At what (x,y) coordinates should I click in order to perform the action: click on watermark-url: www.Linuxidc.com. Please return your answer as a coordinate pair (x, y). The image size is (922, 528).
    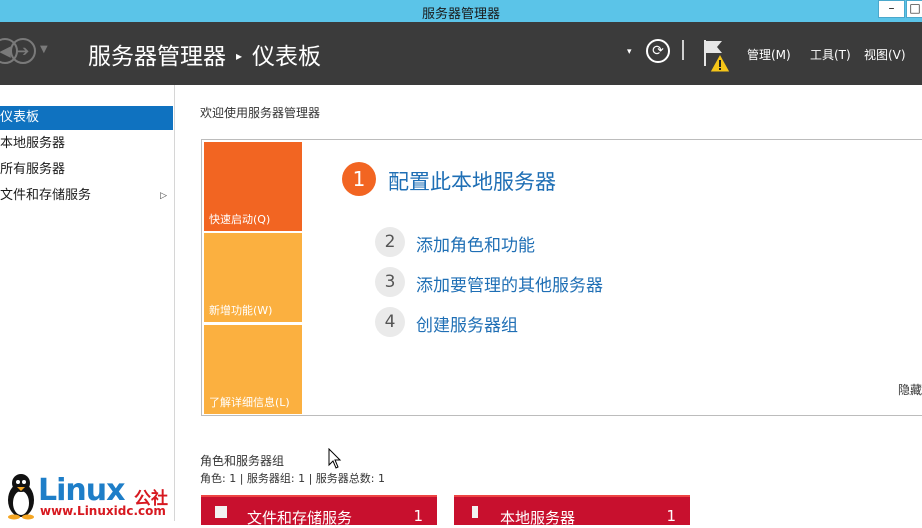
    Looking at the image, I should click on (103, 511).